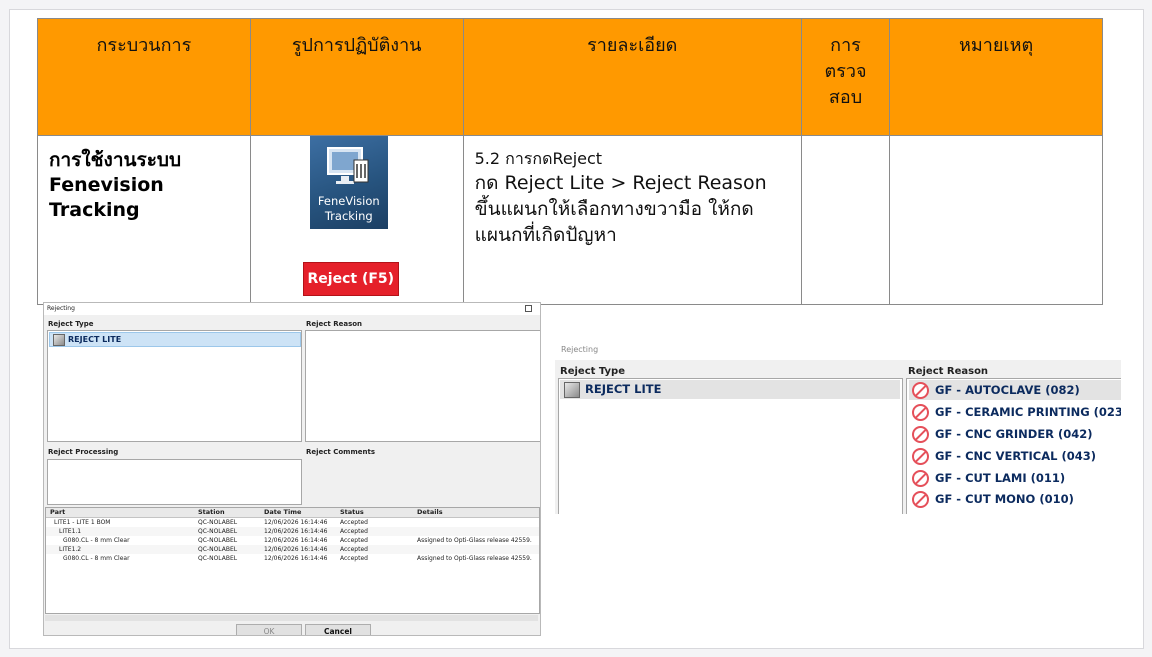 The image size is (1152, 657). Describe the element at coordinates (845, 220) in the screenshot. I see `check-cell` at that location.